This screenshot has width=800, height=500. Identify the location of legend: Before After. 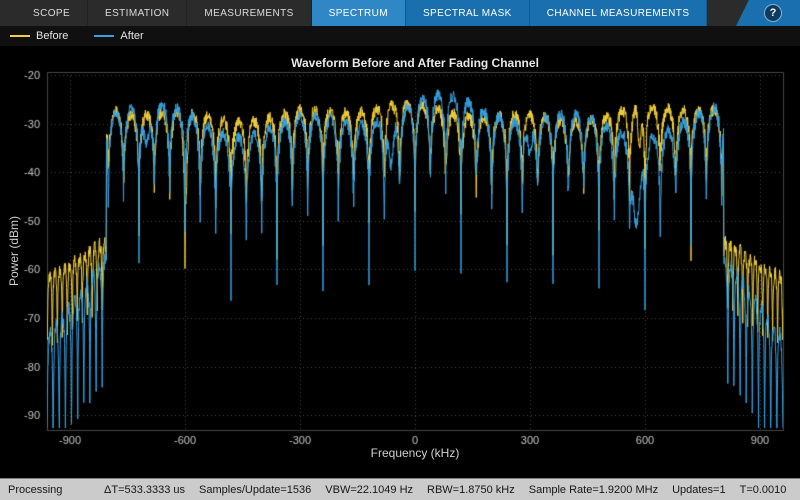
(400, 36).